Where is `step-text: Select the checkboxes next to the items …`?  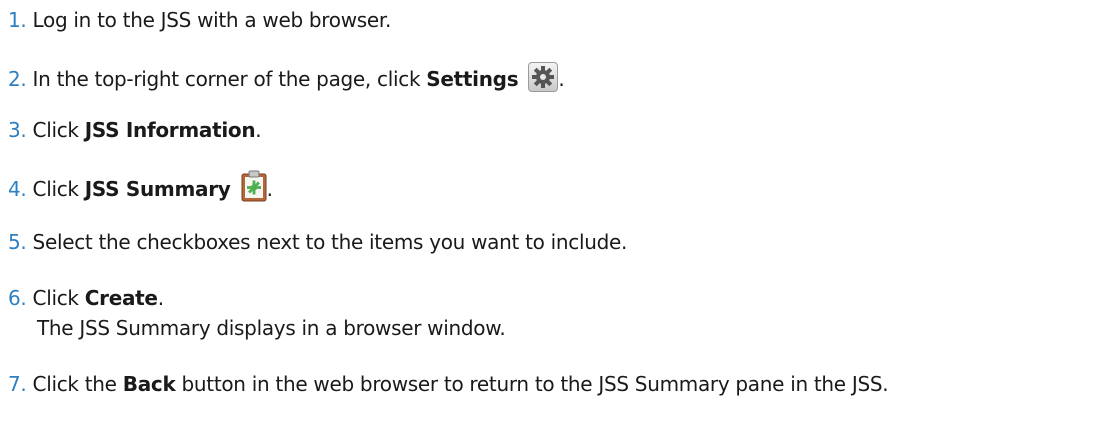
step-text: Select the checkboxes next to the items … is located at coordinates (330, 242).